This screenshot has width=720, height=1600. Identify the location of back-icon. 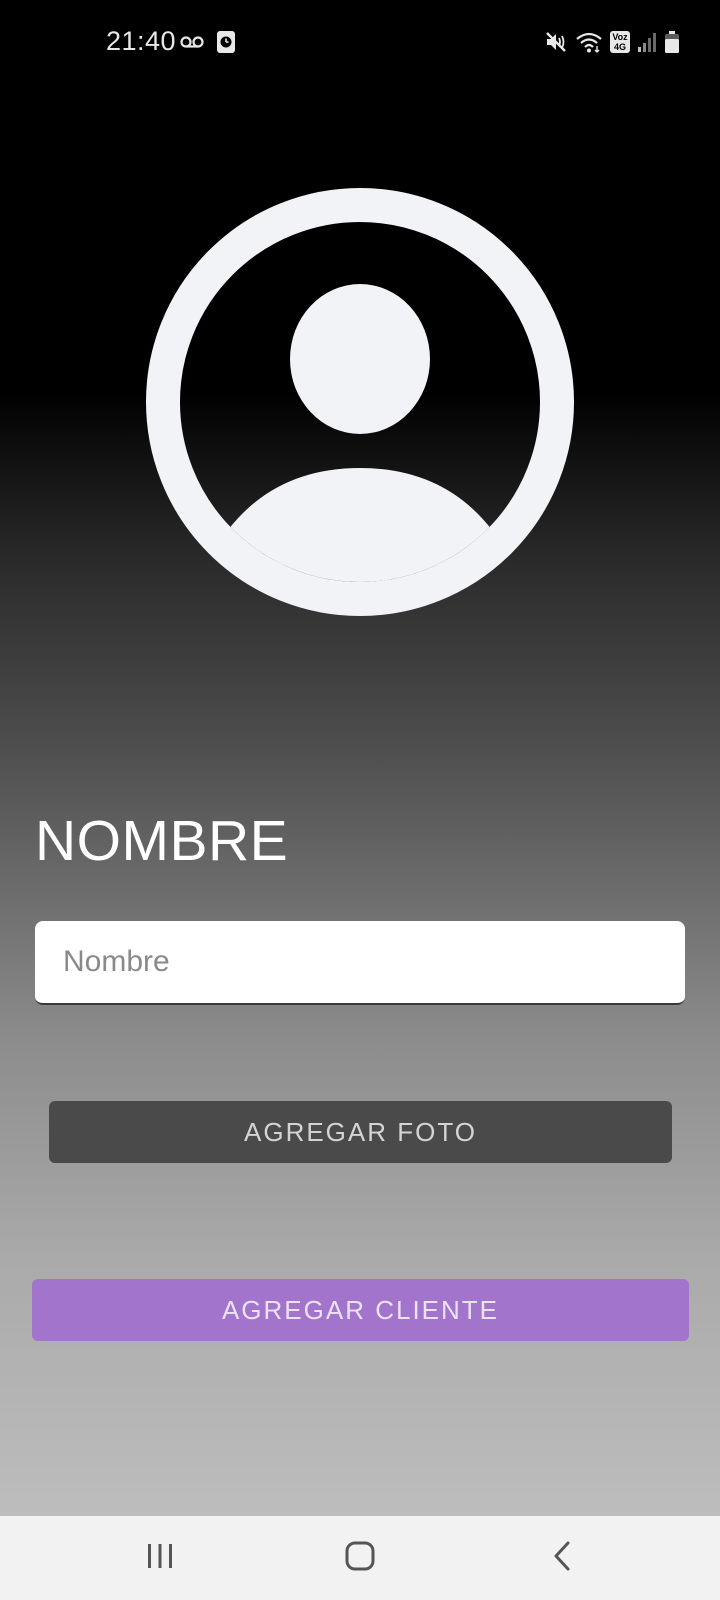
(562, 1558).